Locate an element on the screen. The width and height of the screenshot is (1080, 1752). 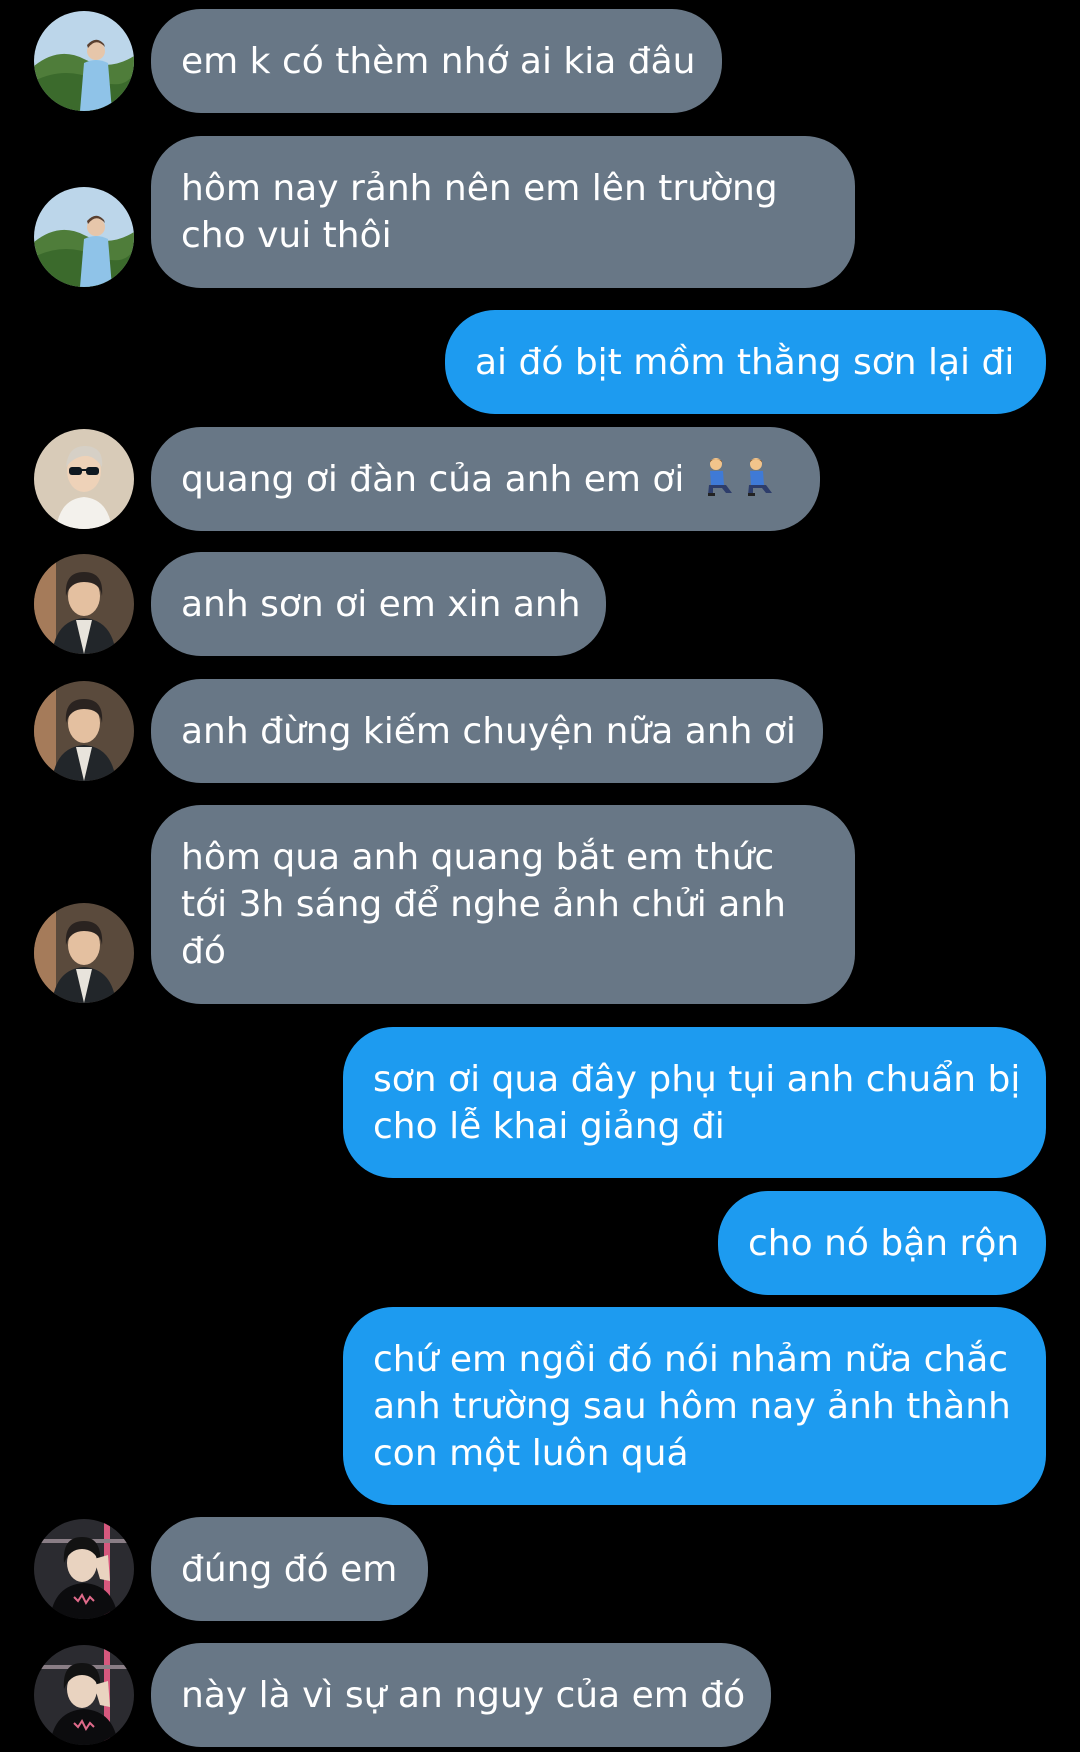
message-text-line: cho vui thôi is located at coordinates (286, 235).